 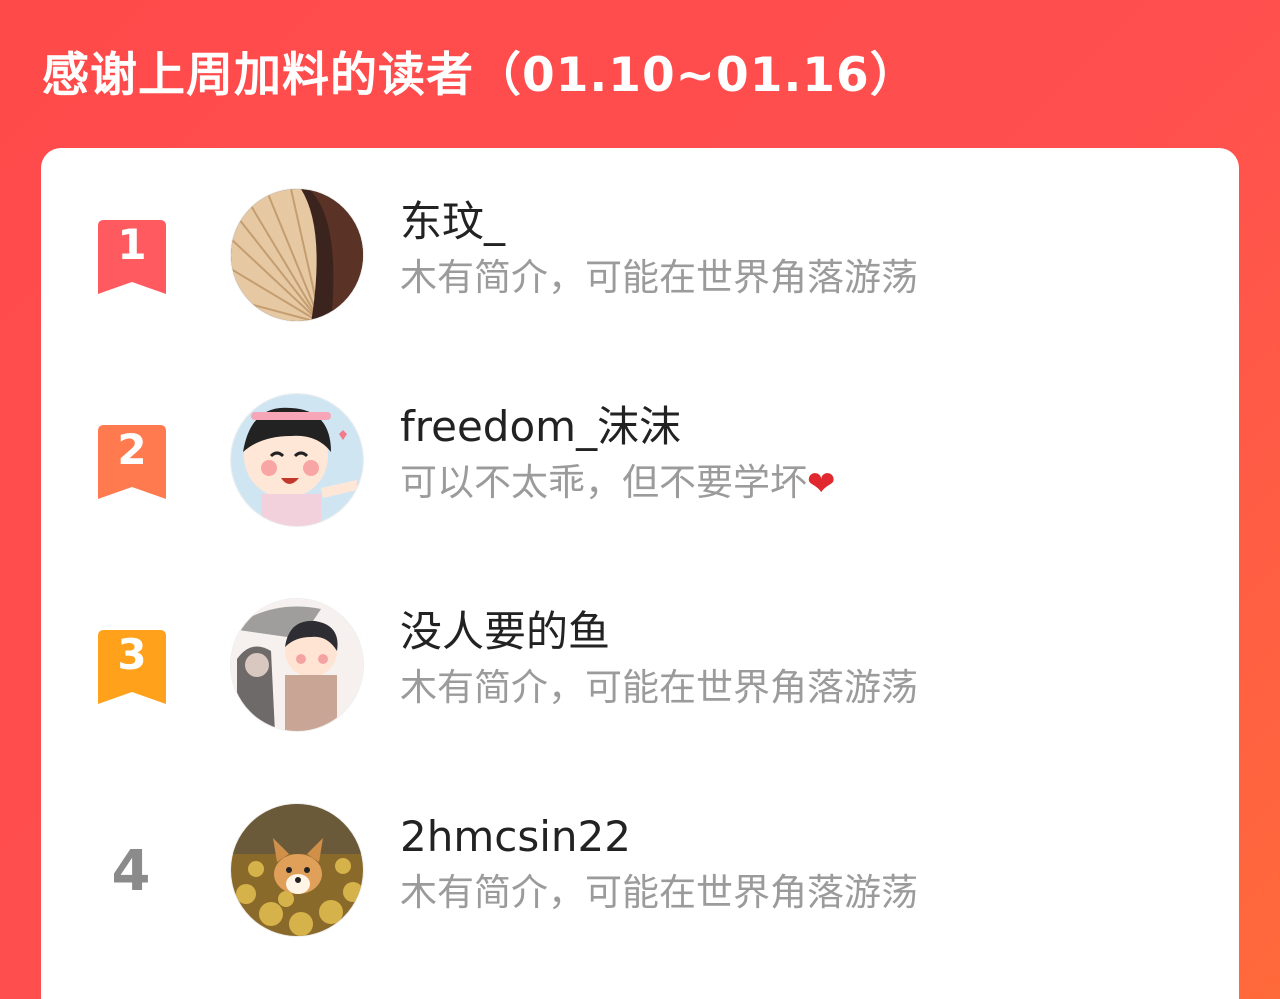 I want to click on rank-ribbon-badge-2: 2, so click(x=132, y=462).